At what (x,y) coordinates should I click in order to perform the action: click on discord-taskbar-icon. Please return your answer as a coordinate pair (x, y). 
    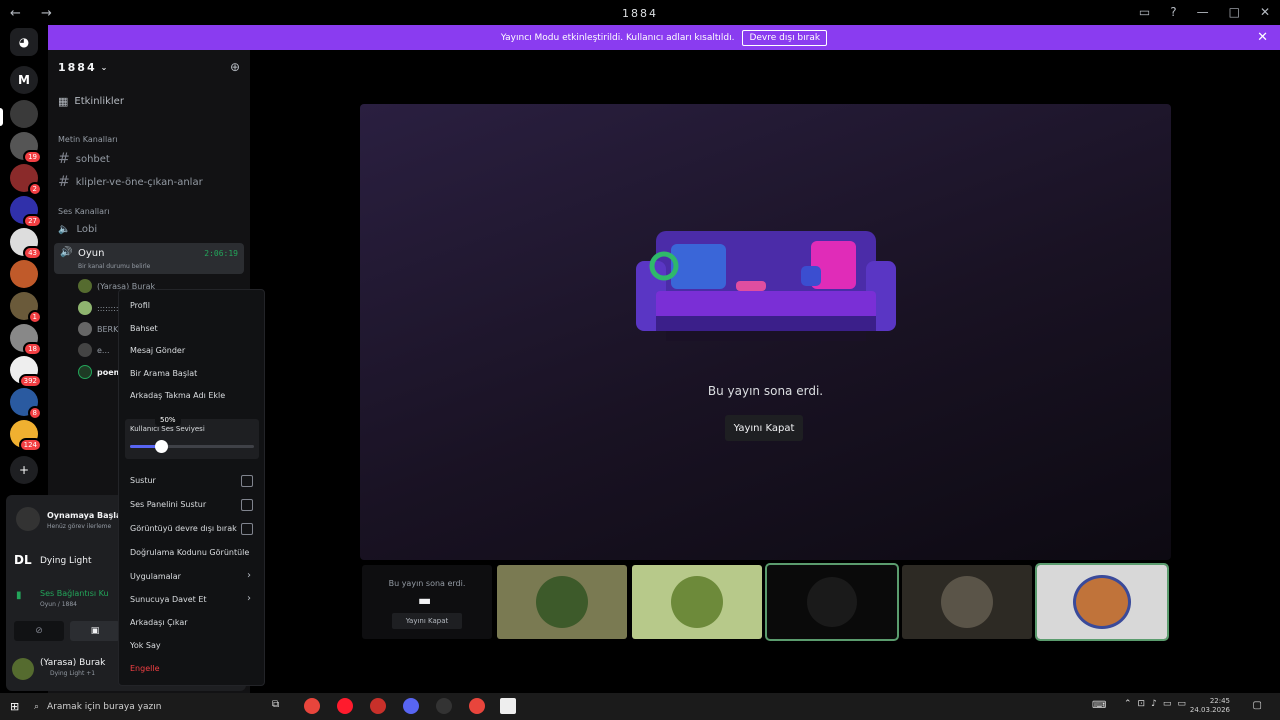
    Looking at the image, I should click on (411, 706).